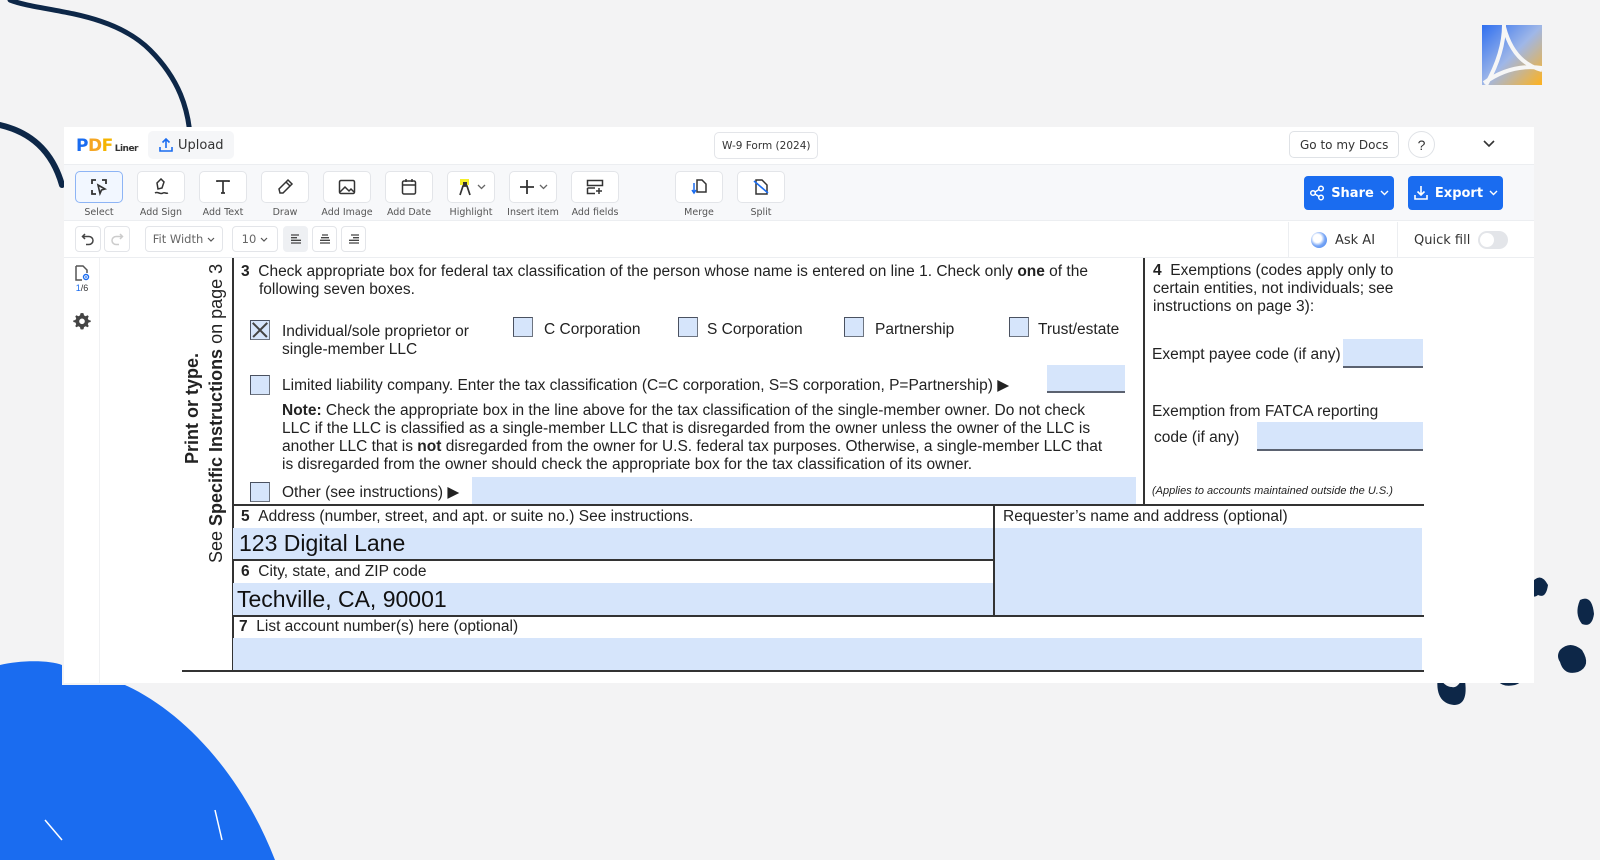  Describe the element at coordinates (107, 146) in the screenshot. I see `pdfliner-logo: P D F Liner` at that location.